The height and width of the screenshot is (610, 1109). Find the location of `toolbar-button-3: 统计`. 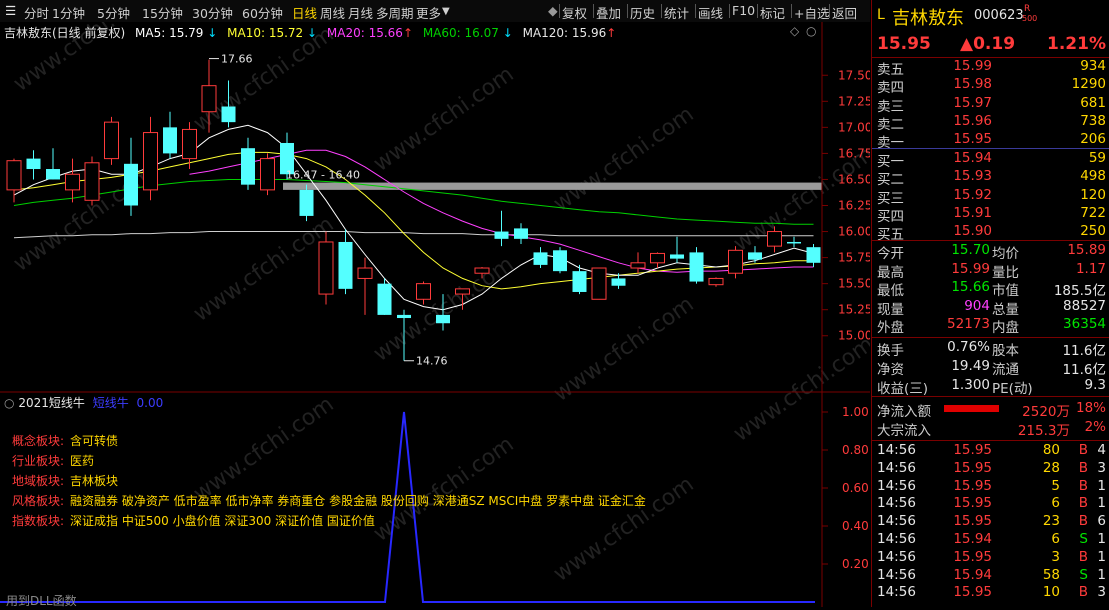

toolbar-button-3: 统计 is located at coordinates (676, 12).